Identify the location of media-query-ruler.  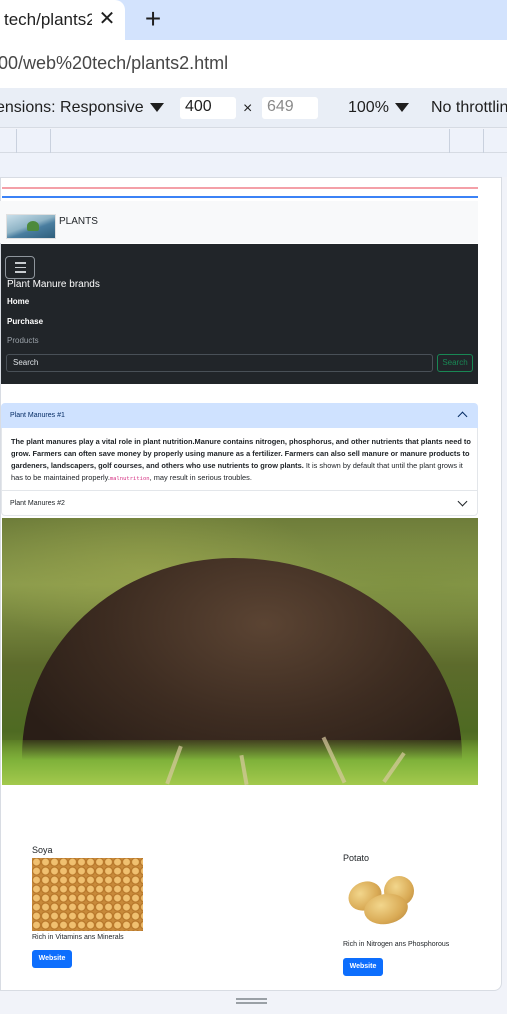
(253, 141).